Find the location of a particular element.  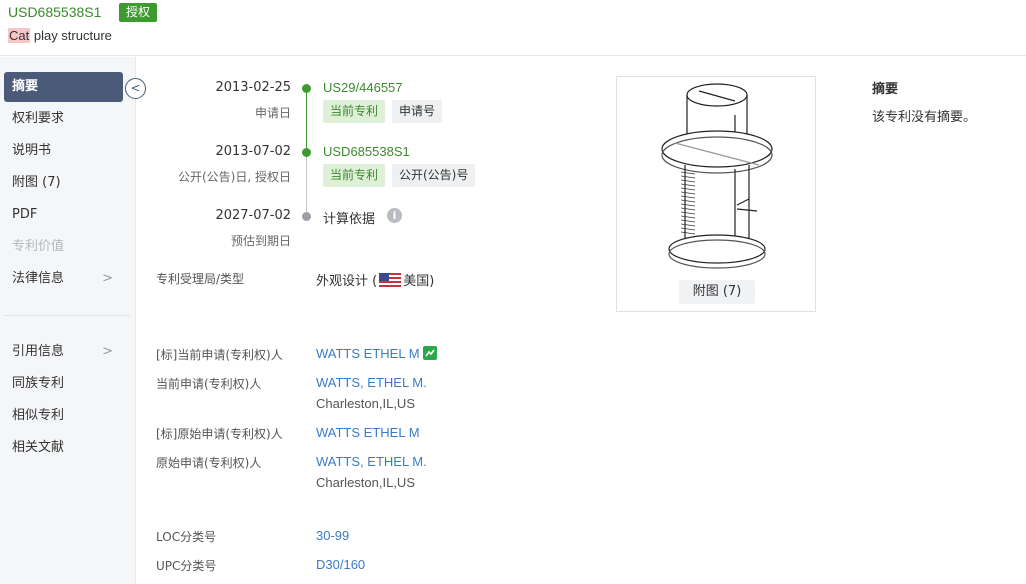

sidebar-divider is located at coordinates (67, 315).